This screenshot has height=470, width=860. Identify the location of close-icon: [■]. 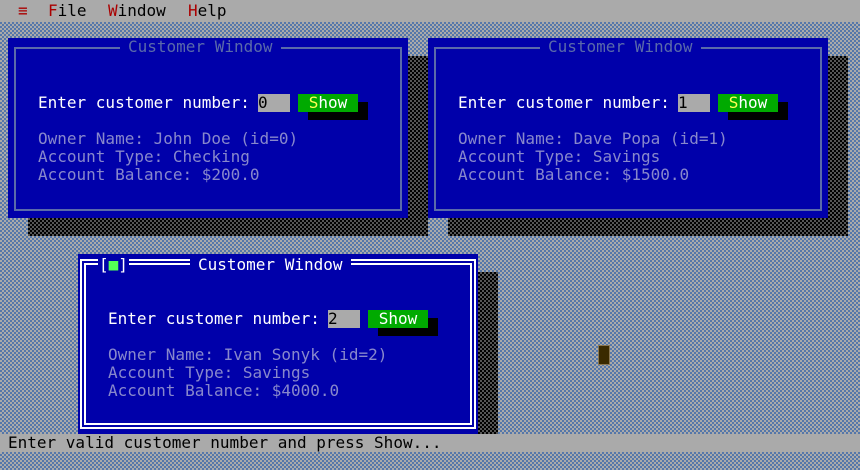
(113, 265).